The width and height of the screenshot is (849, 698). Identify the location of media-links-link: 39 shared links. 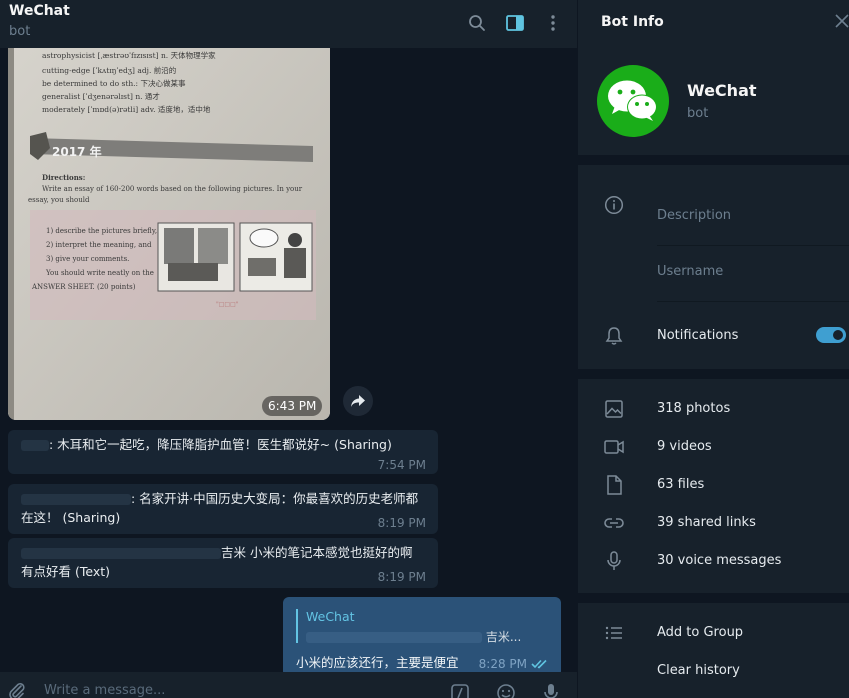
(706, 522).